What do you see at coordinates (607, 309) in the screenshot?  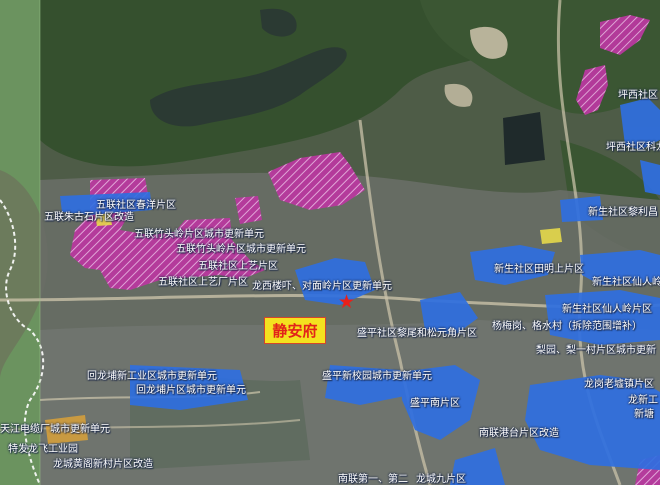 I see `label-zone: 新生社区仙人岭片区` at bounding box center [607, 309].